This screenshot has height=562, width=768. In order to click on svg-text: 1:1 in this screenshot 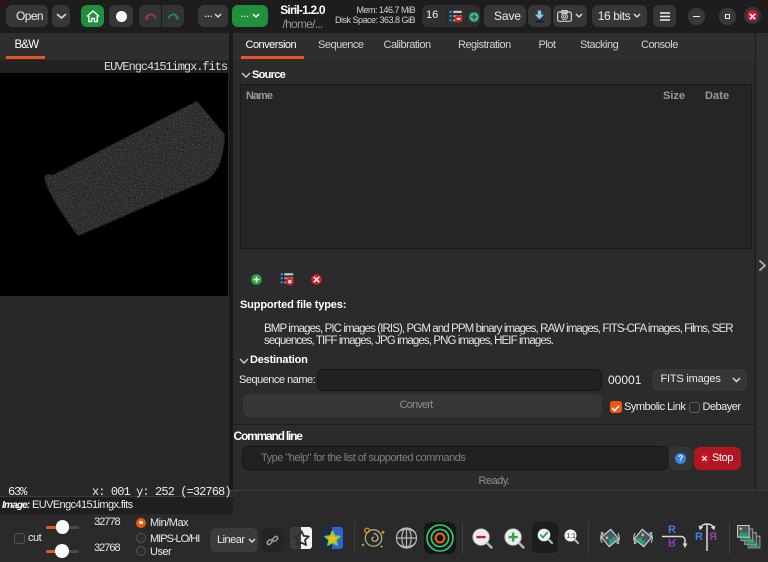, I will do `click(571, 536)`.